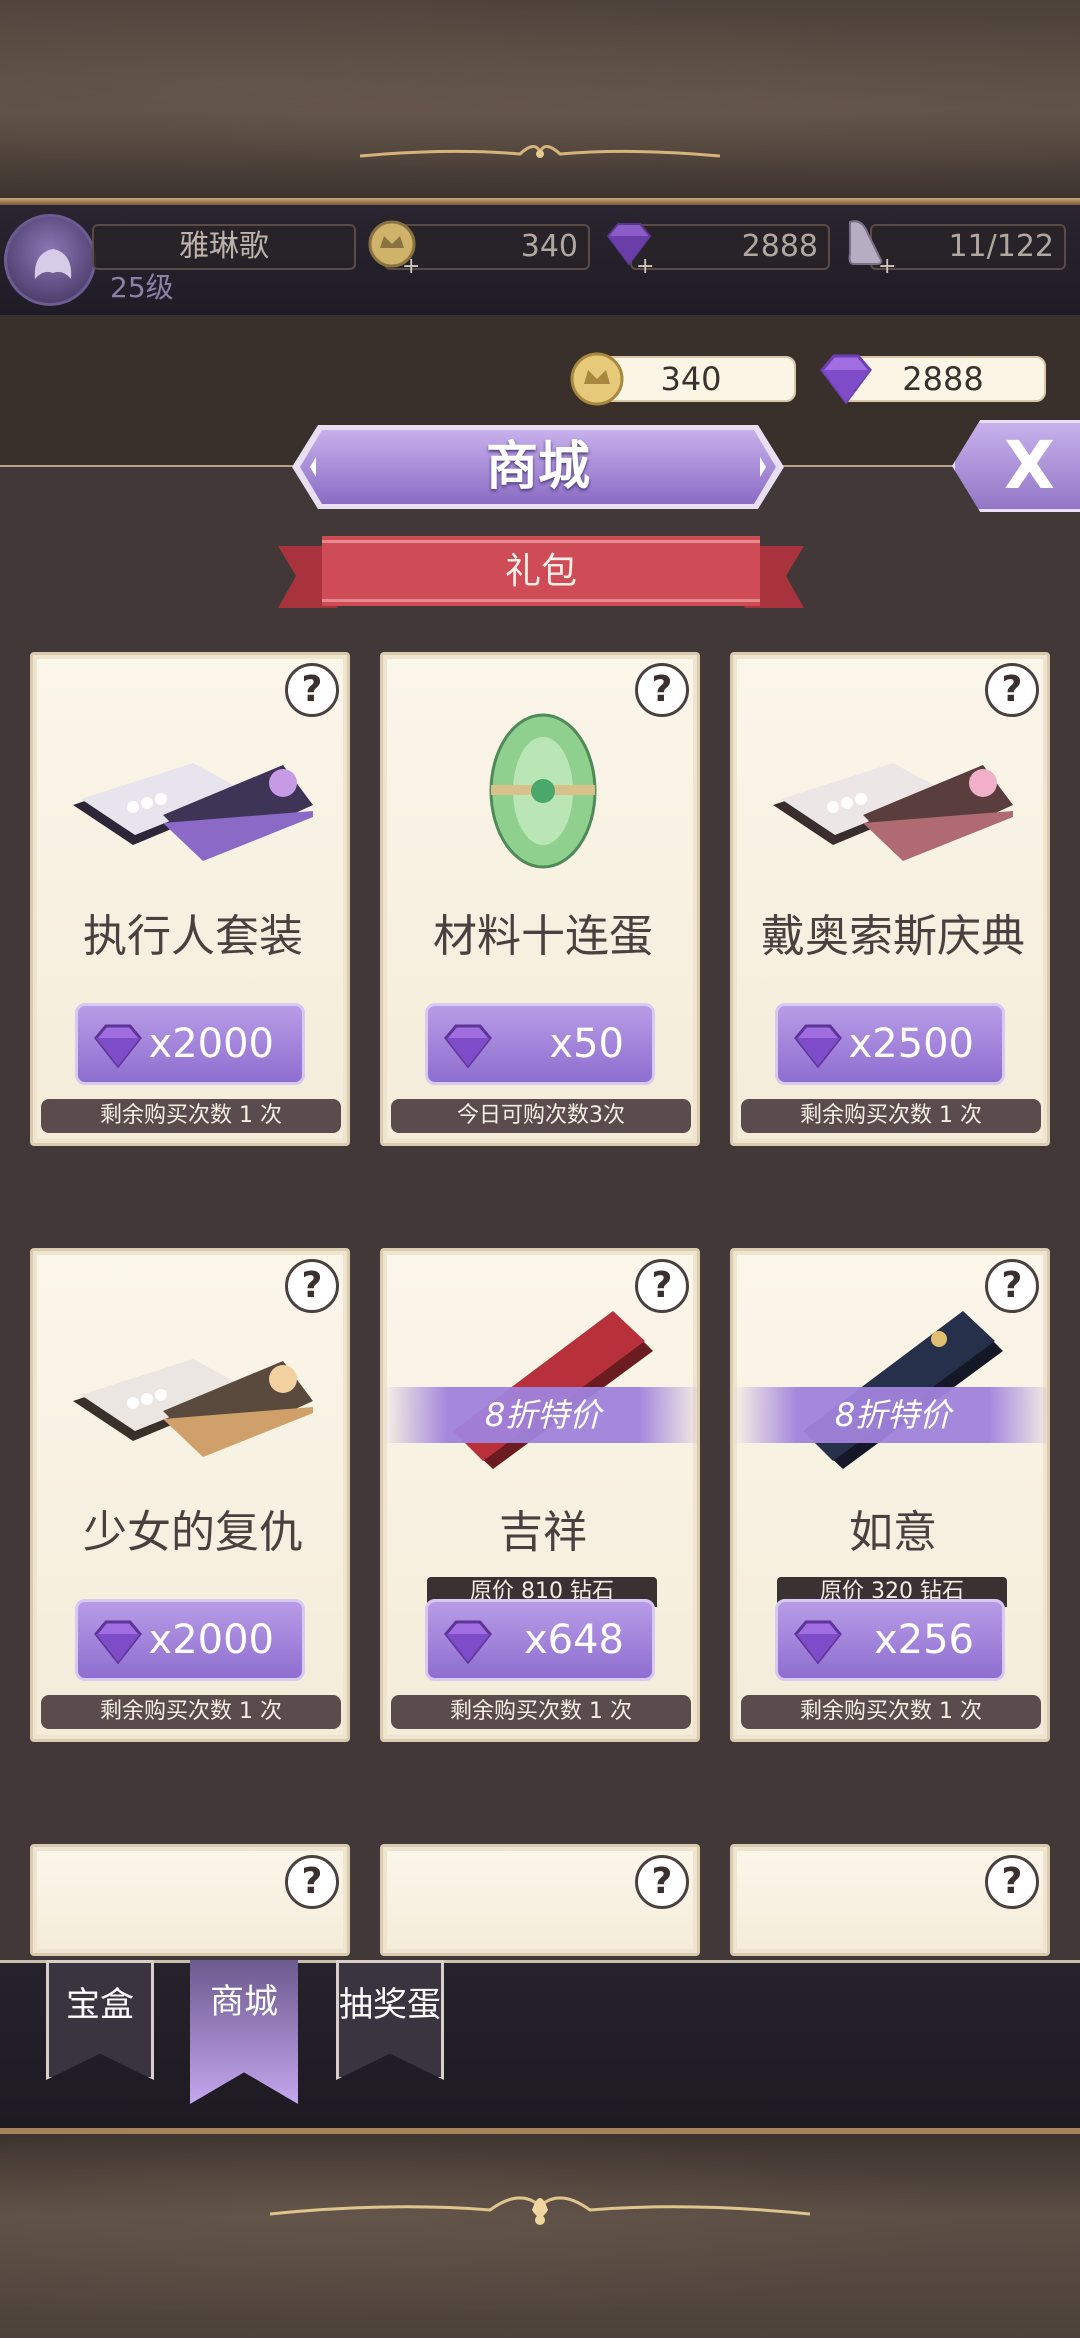 Image resolution: width=1080 pixels, height=2338 pixels. I want to click on product-name: 戴奥索斯庆典, so click(893, 936).